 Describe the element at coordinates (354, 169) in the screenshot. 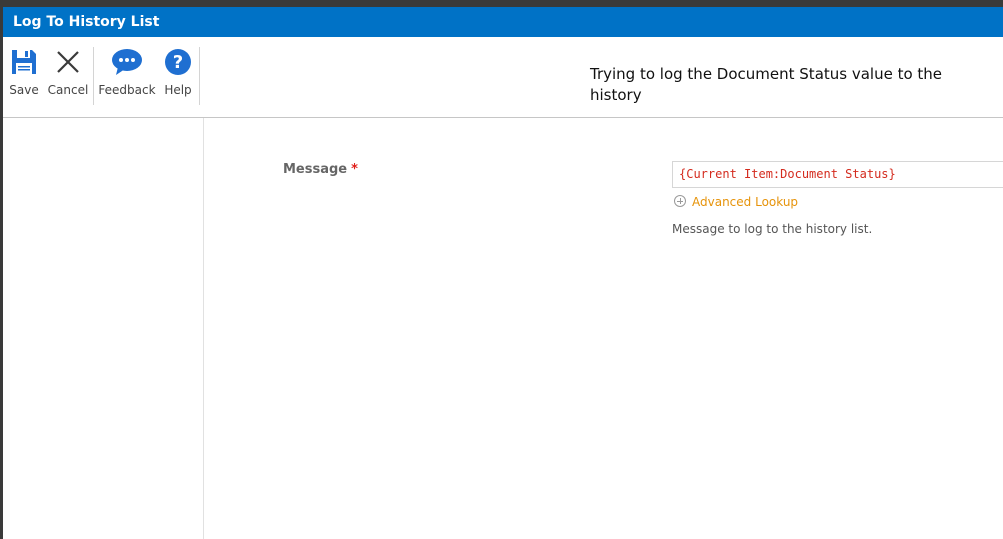

I see `required-marker: *` at that location.